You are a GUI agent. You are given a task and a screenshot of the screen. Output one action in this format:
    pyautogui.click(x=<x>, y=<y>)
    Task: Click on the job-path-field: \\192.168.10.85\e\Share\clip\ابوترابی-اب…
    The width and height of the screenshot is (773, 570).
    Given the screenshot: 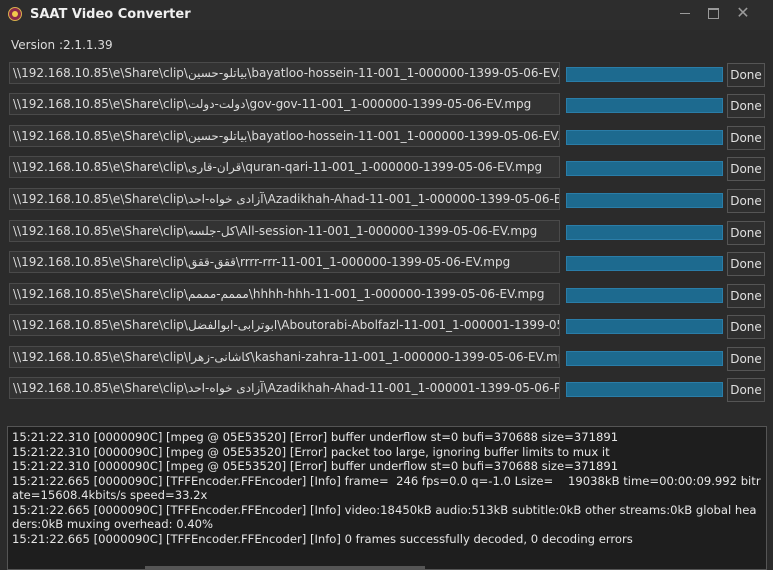 What is the action you would take?
    pyautogui.click(x=284, y=325)
    